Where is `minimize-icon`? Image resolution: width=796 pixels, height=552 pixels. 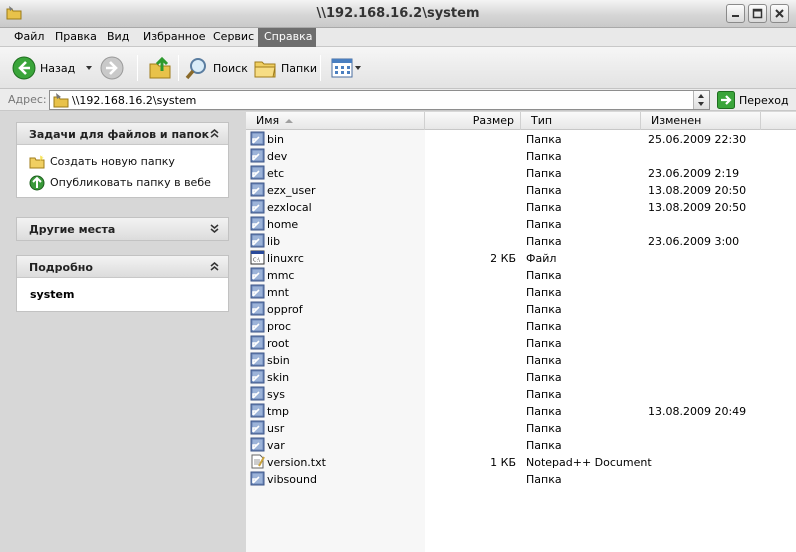 minimize-icon is located at coordinates (735, 16).